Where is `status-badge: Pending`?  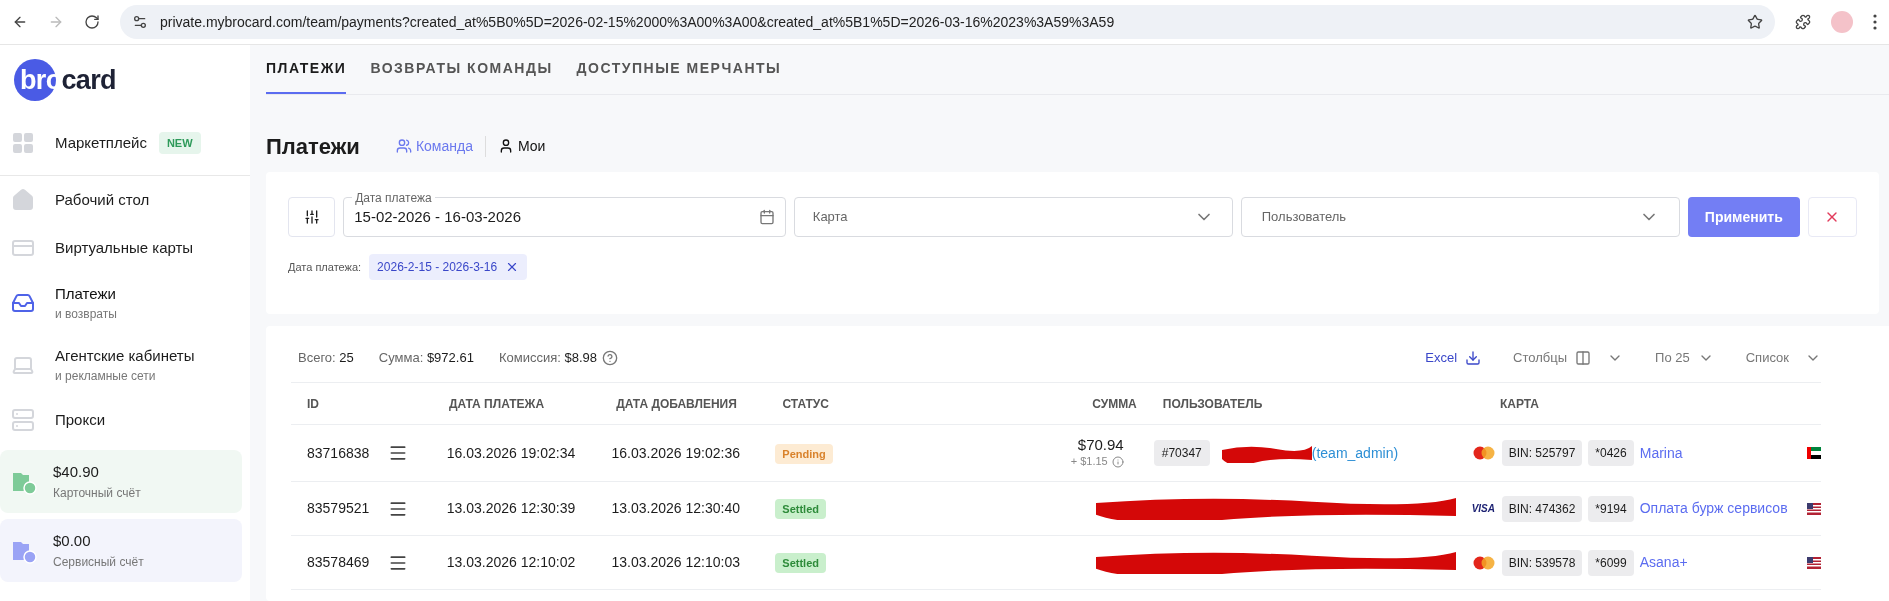
status-badge: Pending is located at coordinates (804, 453).